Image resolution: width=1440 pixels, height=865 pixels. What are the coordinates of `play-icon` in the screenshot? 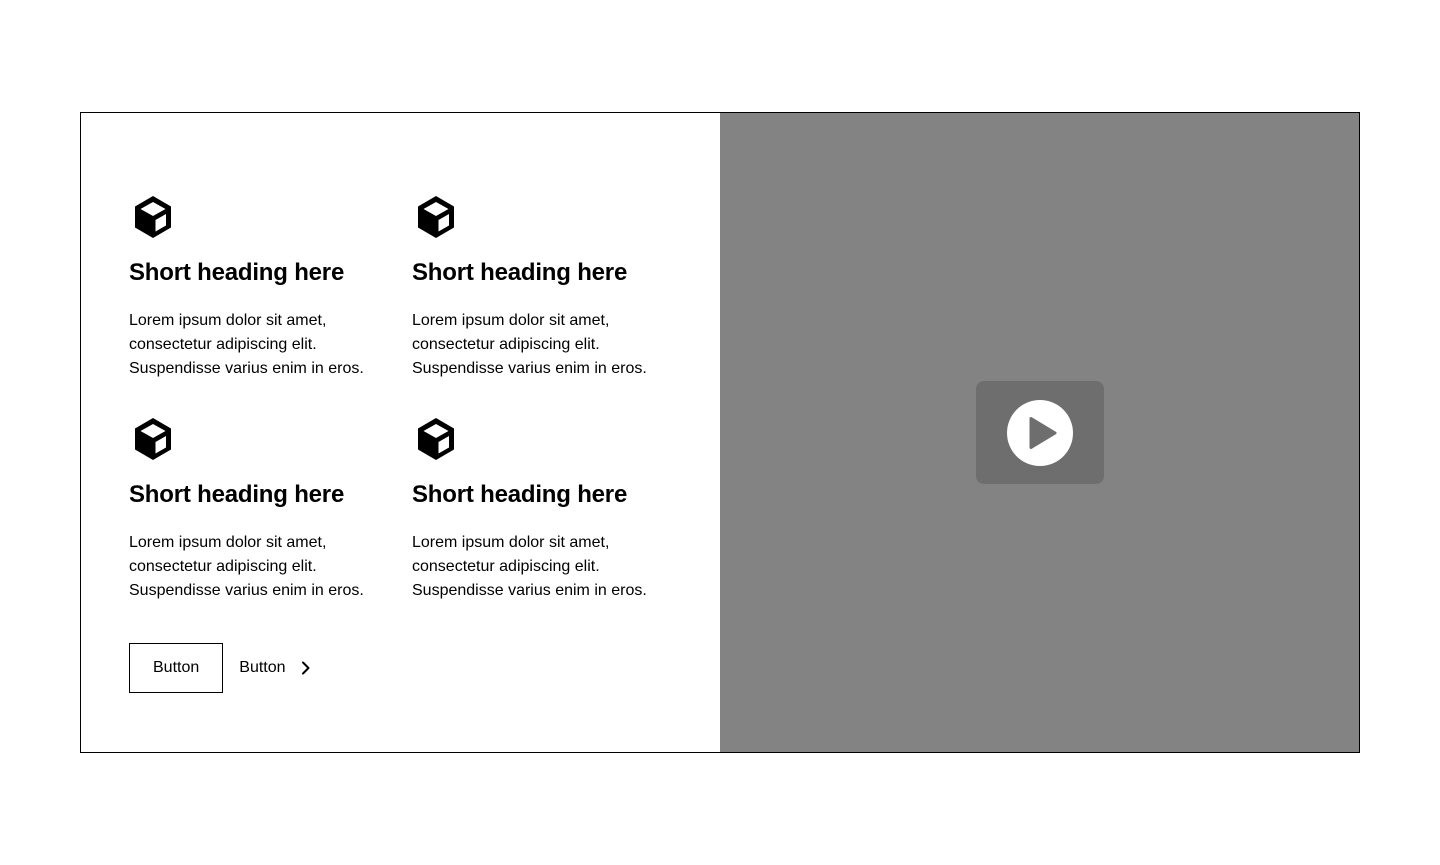 It's located at (1040, 432).